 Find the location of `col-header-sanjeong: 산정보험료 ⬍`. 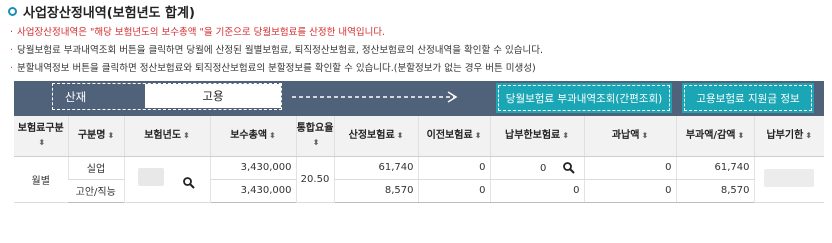

col-header-sanjeong: 산정보험료 ⬍ is located at coordinates (375, 136).